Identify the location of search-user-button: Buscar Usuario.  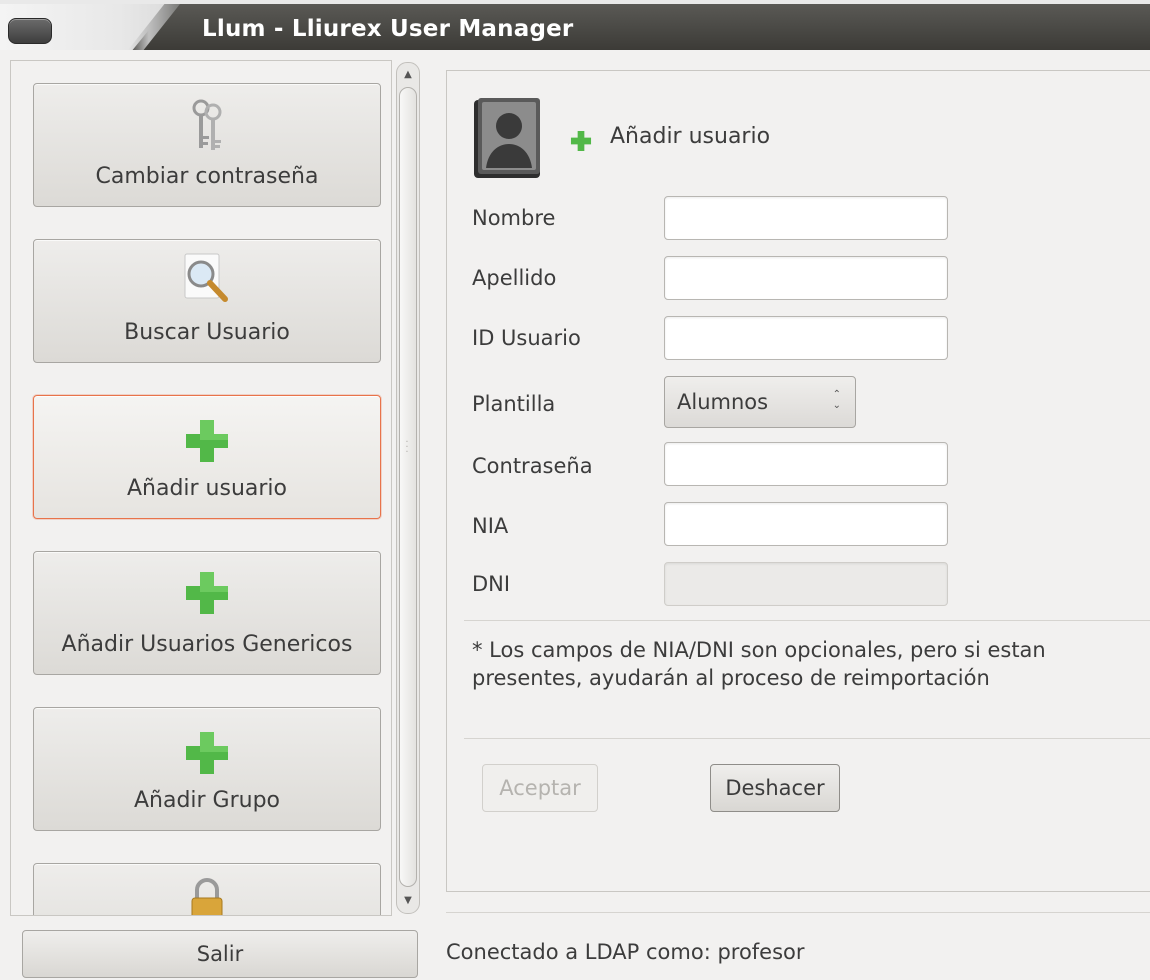
(207, 301).